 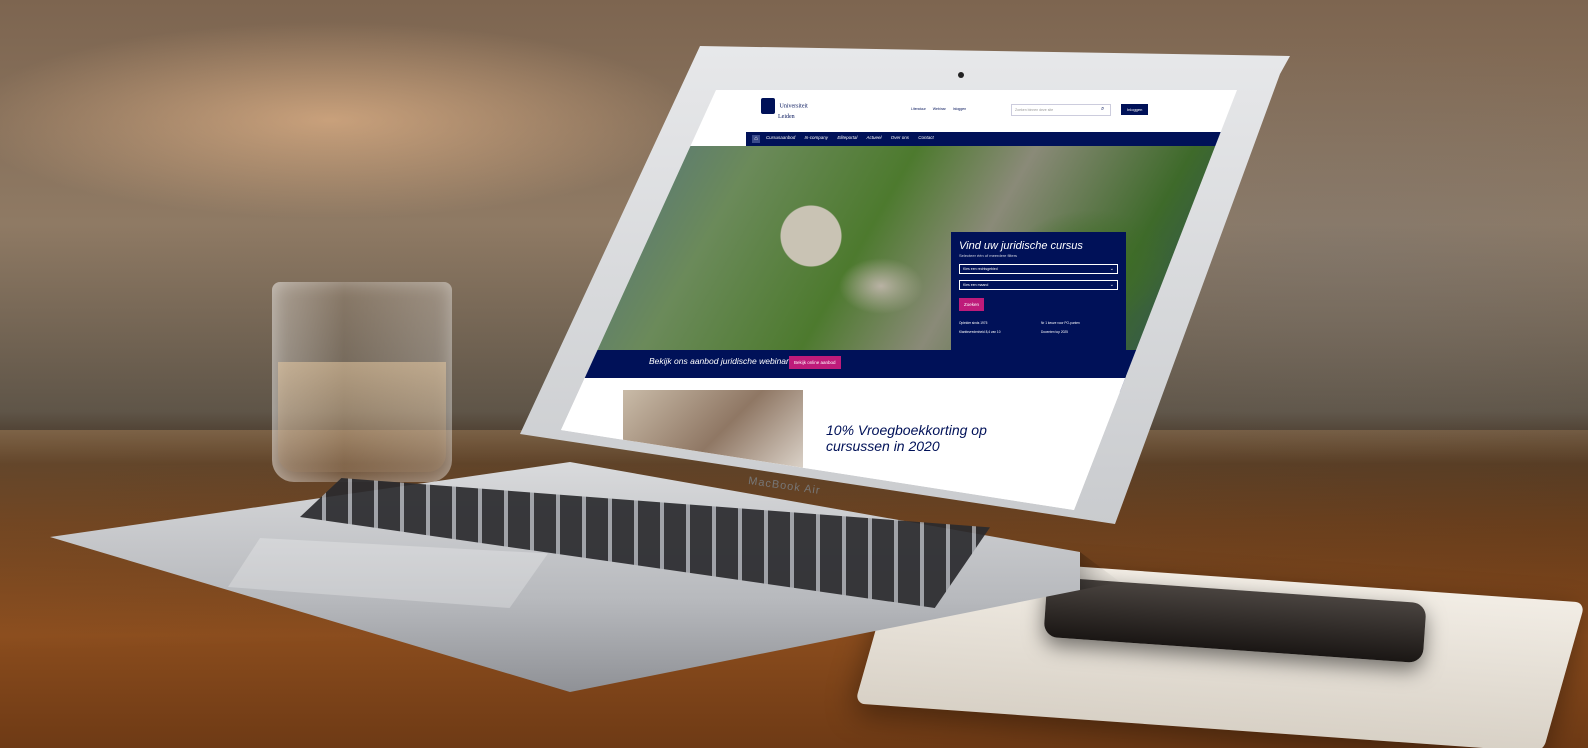 What do you see at coordinates (793, 106) in the screenshot?
I see `logo-line1: Universiteit` at bounding box center [793, 106].